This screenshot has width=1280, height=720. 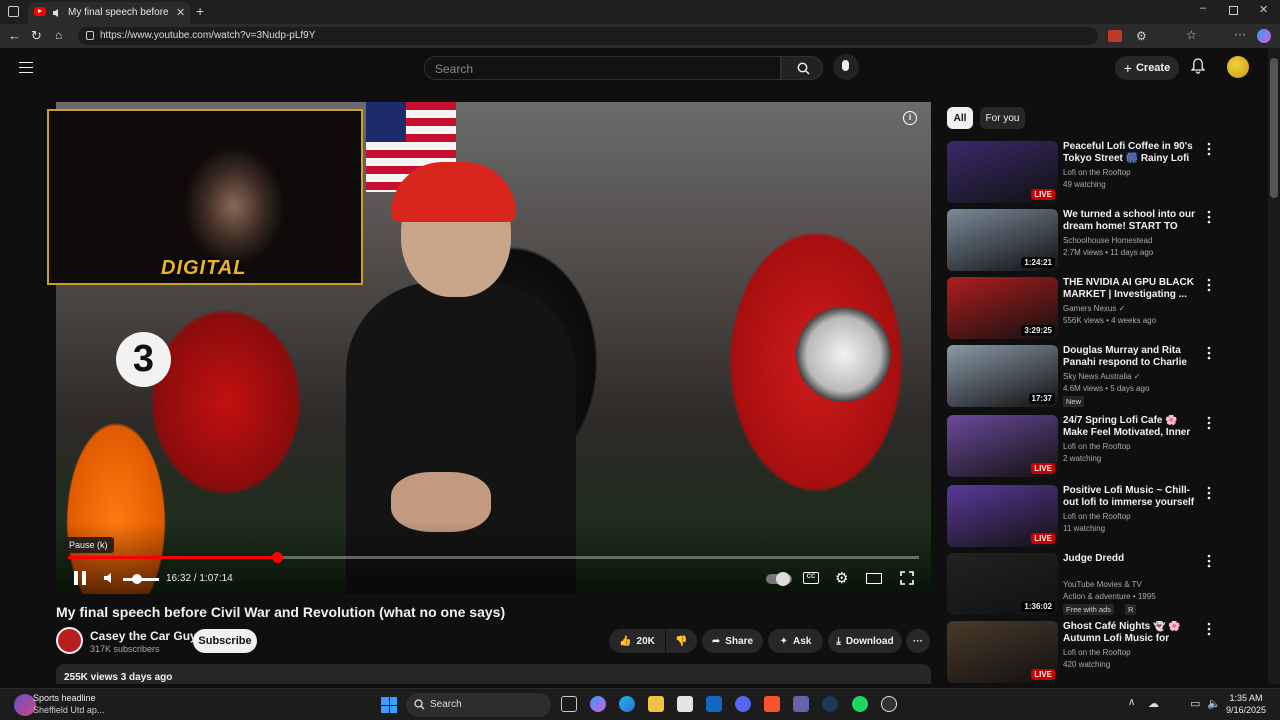 I want to click on recommendation-title: Judge Dredd, so click(x=1132, y=559).